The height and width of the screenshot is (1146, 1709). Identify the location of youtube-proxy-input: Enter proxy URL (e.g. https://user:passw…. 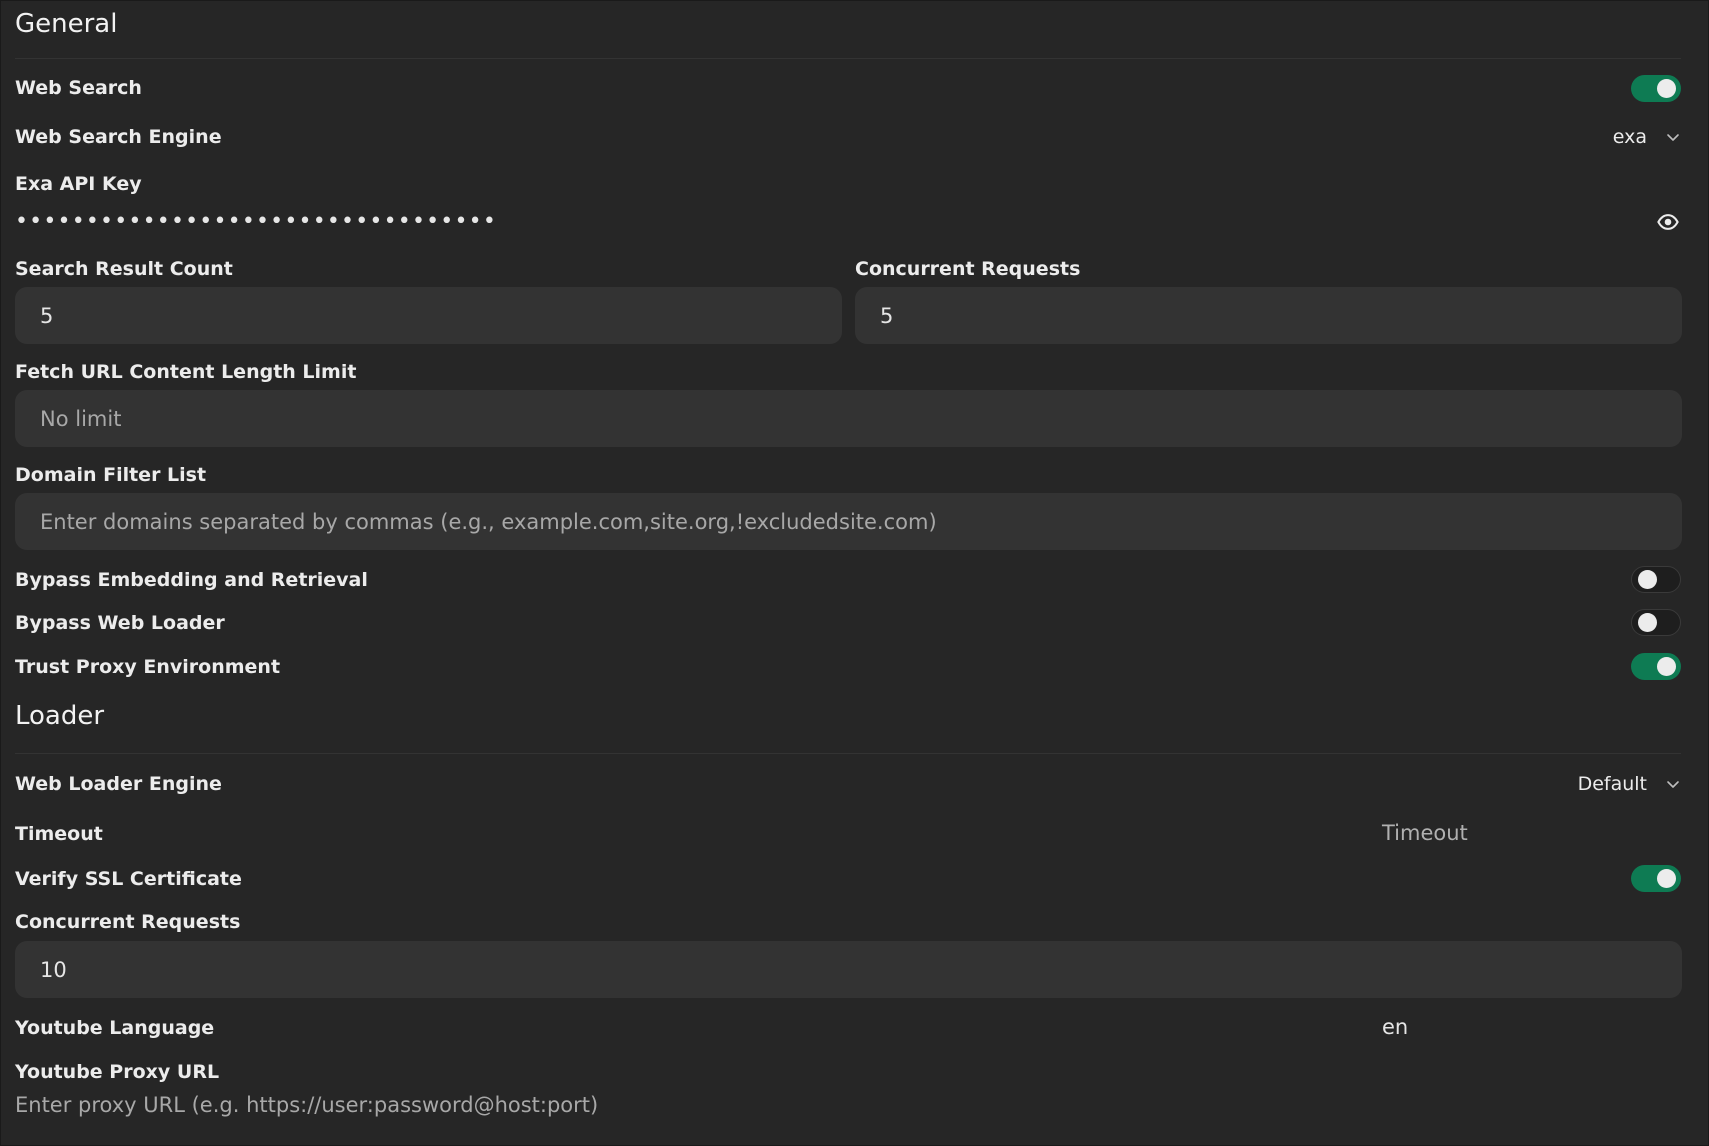
(306, 1105).